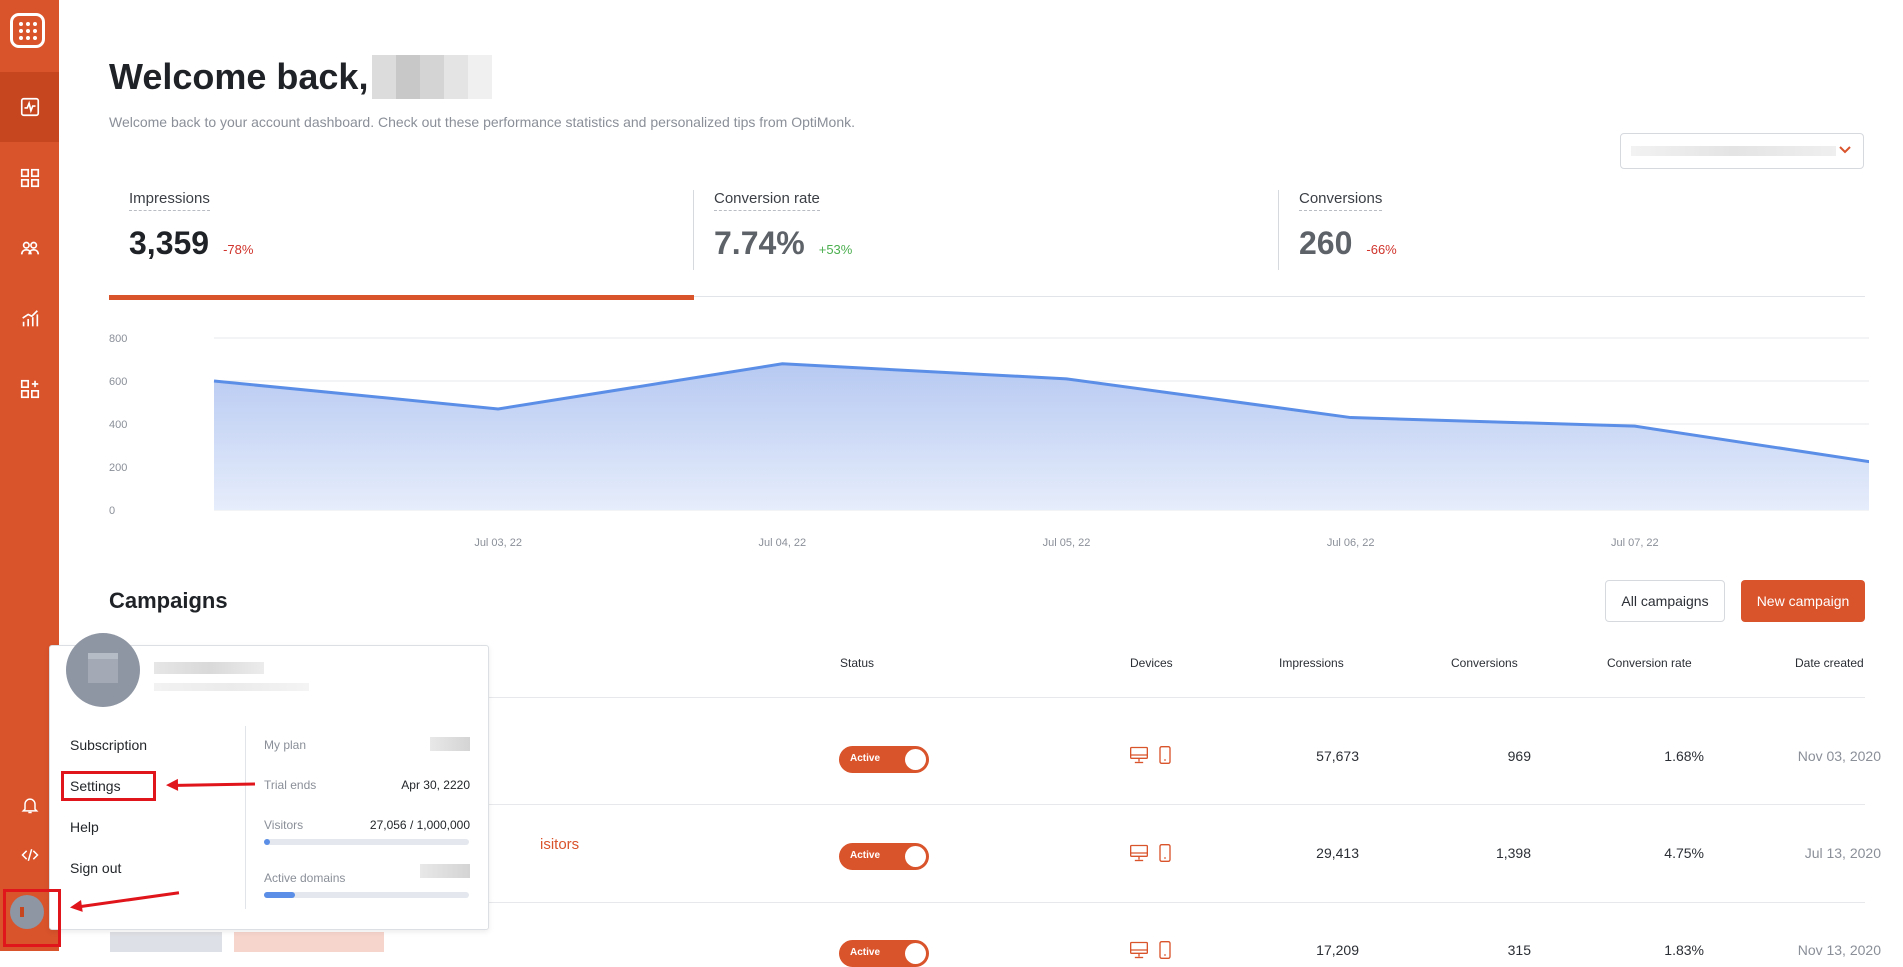  I want to click on visitors-progress, so click(366, 842).